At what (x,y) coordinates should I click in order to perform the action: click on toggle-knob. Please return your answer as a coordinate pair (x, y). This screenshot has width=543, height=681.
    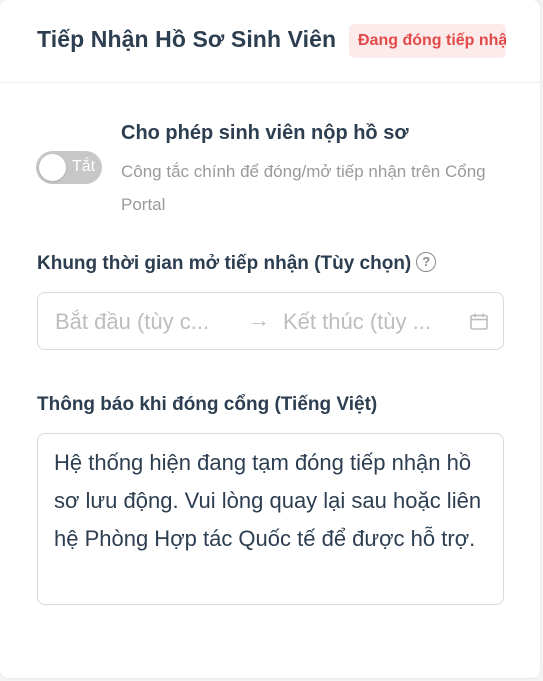
    Looking at the image, I should click on (52, 167).